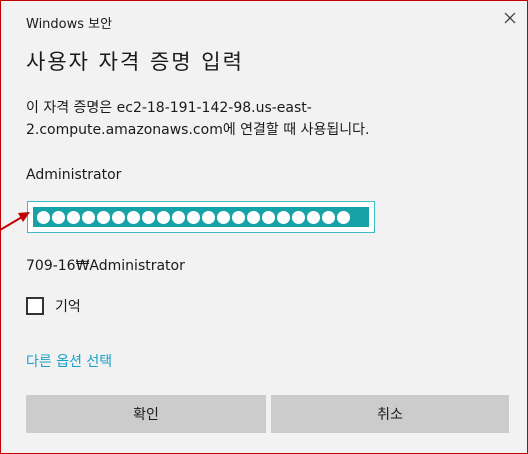 The image size is (528, 454). I want to click on close-button, so click(510, 18).